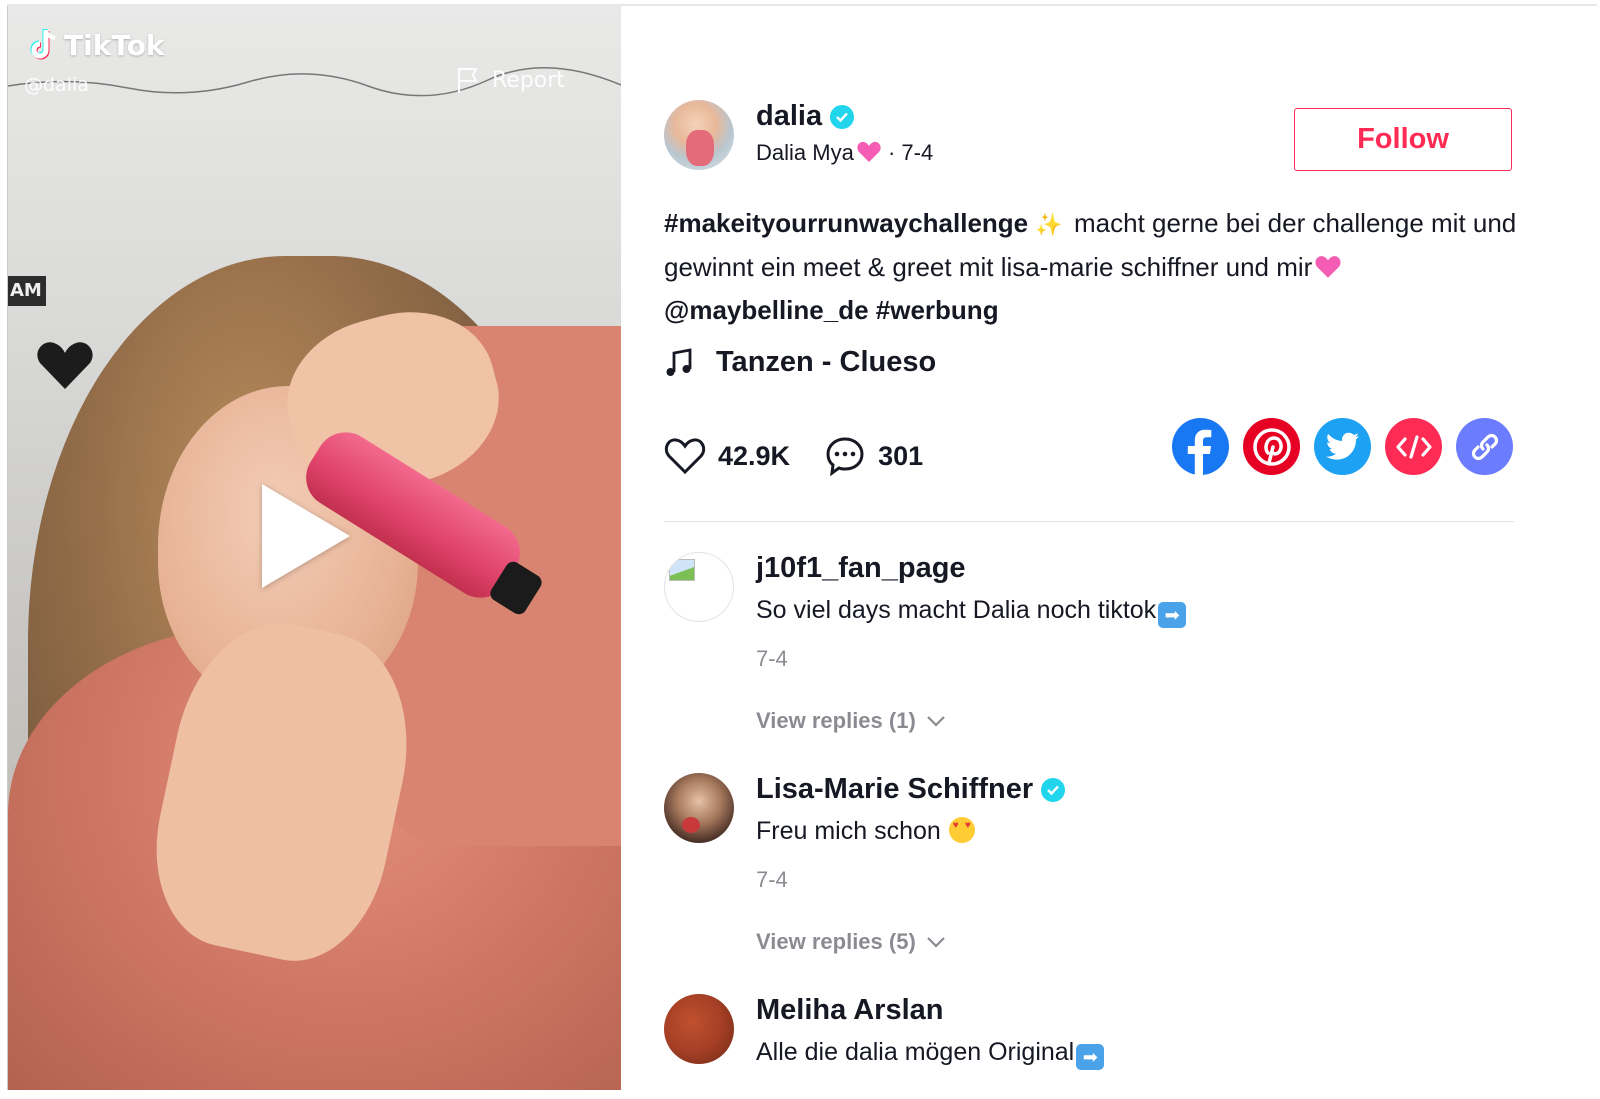  What do you see at coordinates (528, 80) in the screenshot?
I see `report-label: Report` at bounding box center [528, 80].